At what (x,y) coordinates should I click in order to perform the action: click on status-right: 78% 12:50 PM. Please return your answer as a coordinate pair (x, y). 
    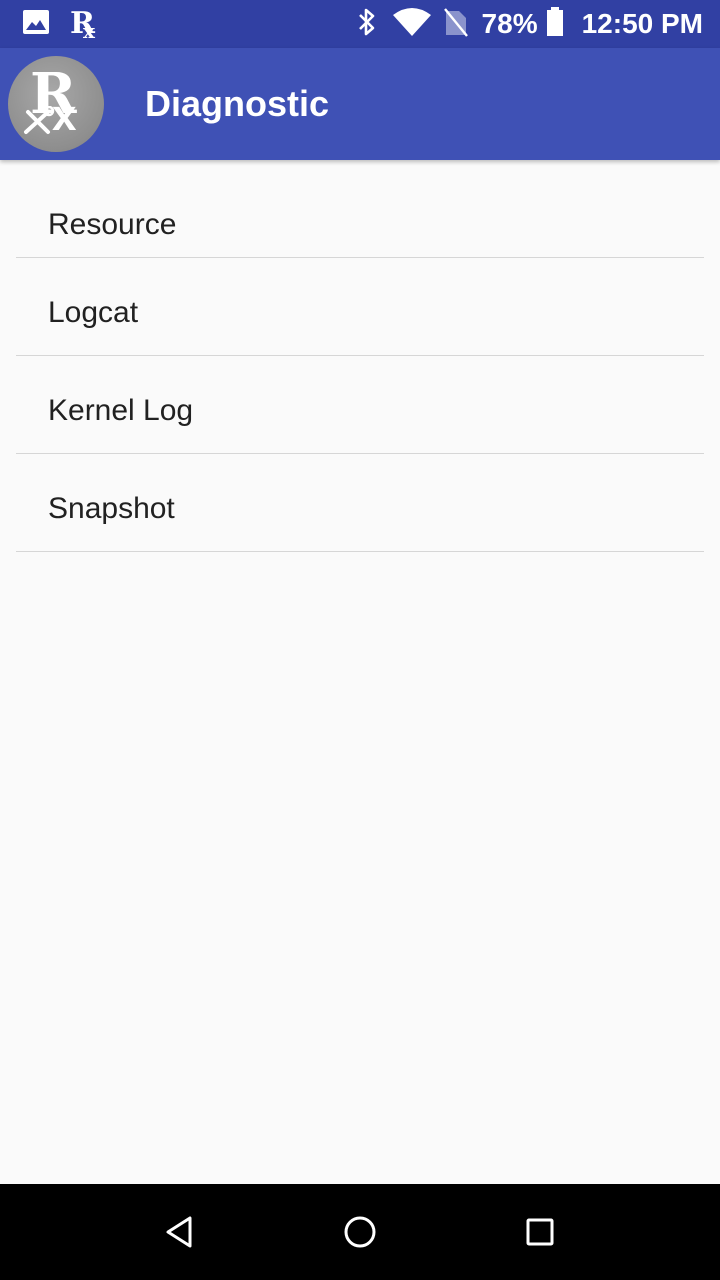
    Looking at the image, I should click on (529, 24).